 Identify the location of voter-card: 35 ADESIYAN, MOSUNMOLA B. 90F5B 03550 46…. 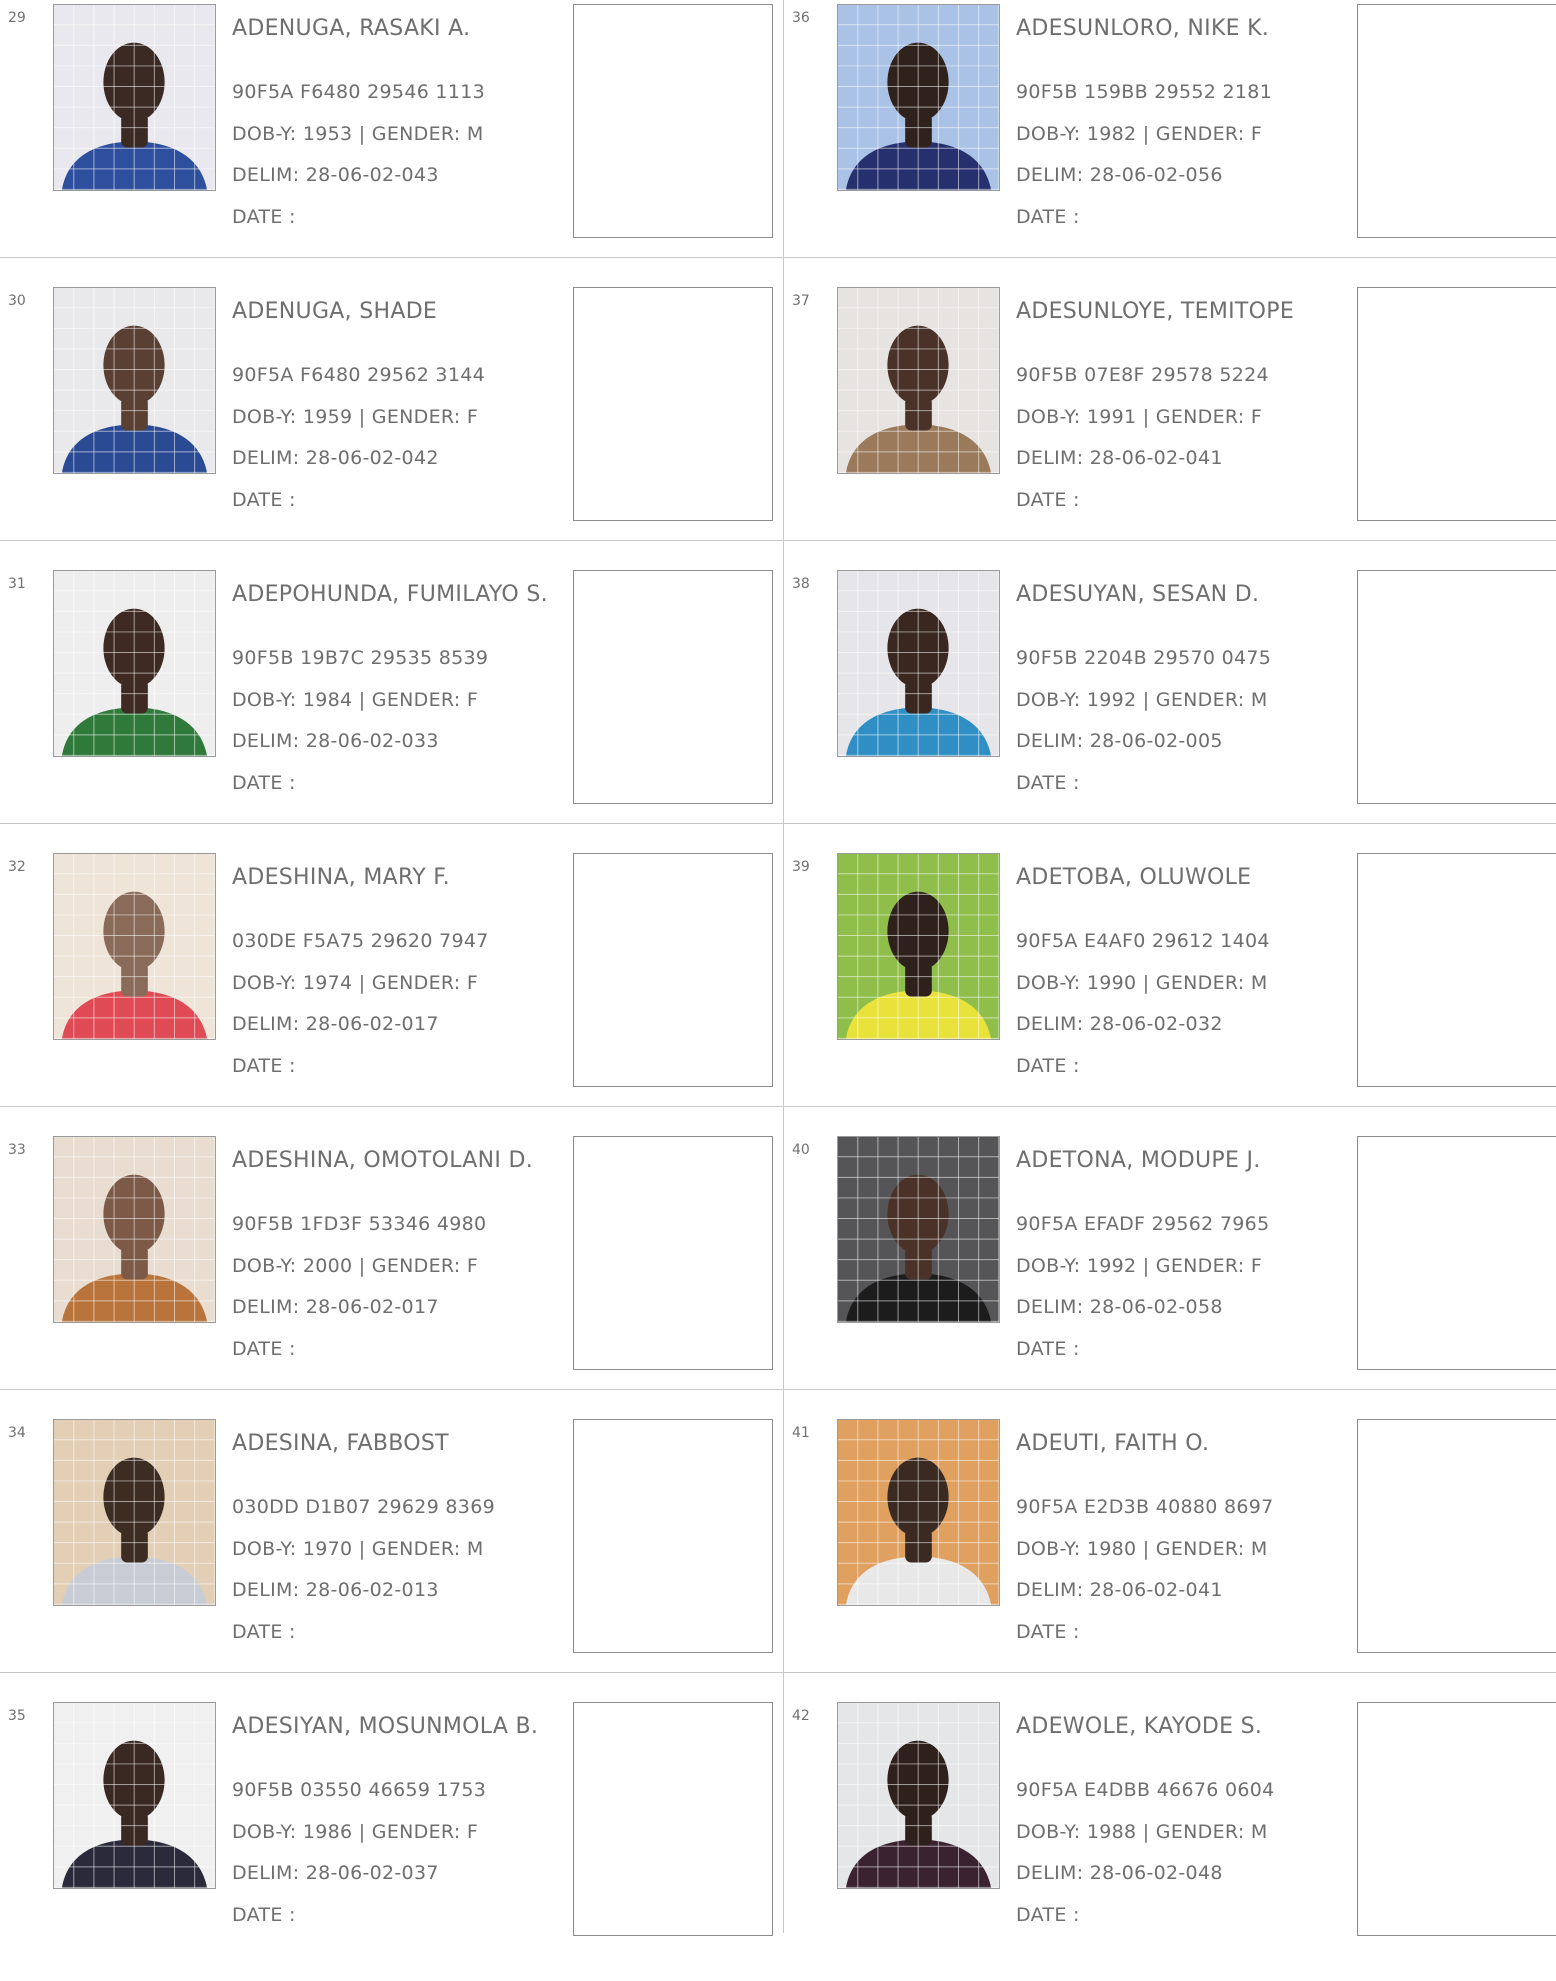
(391, 1839).